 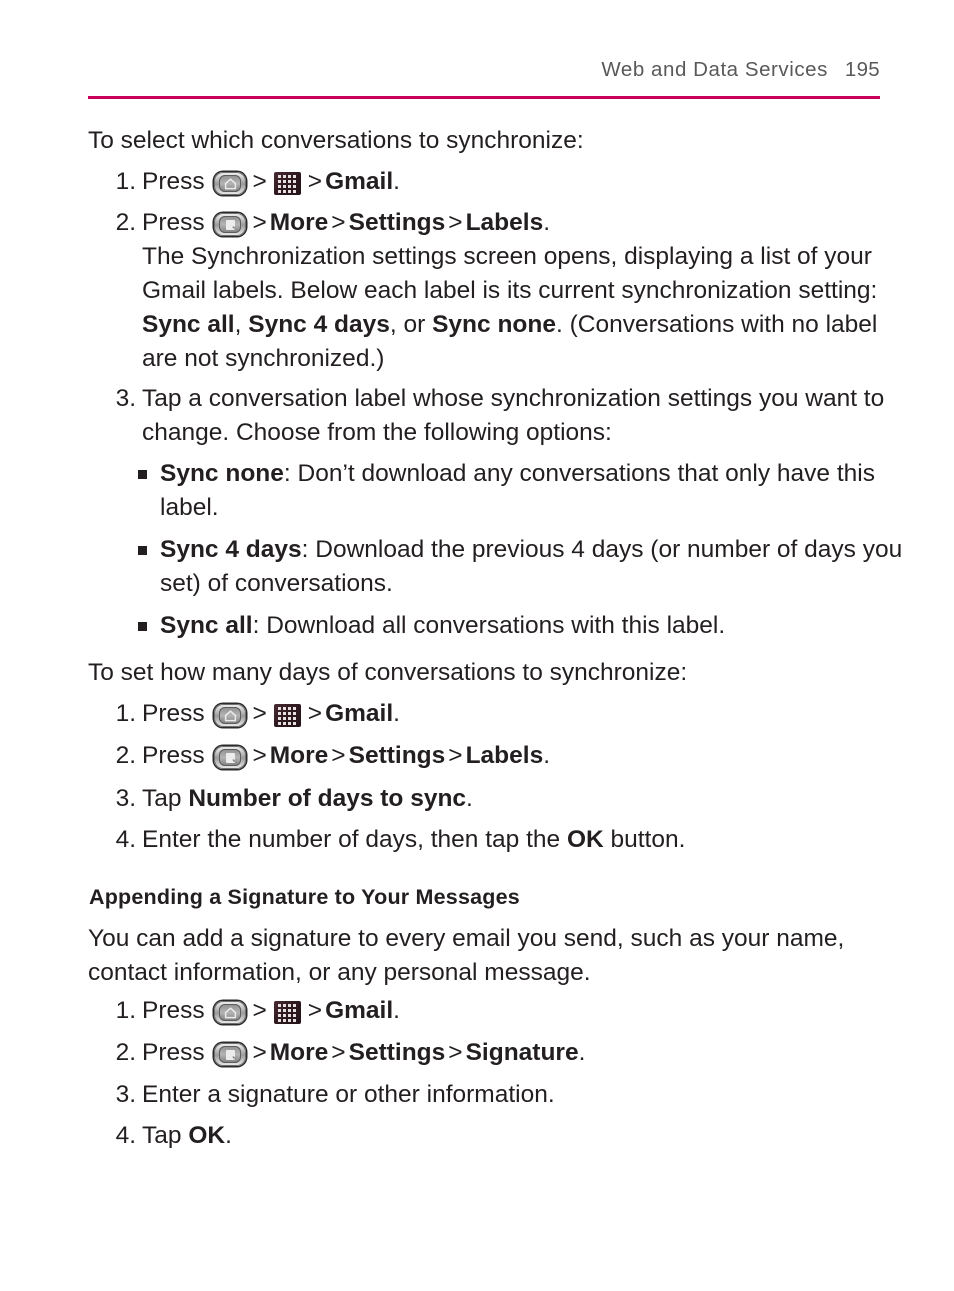 What do you see at coordinates (484, 70) in the screenshot?
I see `running-header: Web and Data Services 195` at bounding box center [484, 70].